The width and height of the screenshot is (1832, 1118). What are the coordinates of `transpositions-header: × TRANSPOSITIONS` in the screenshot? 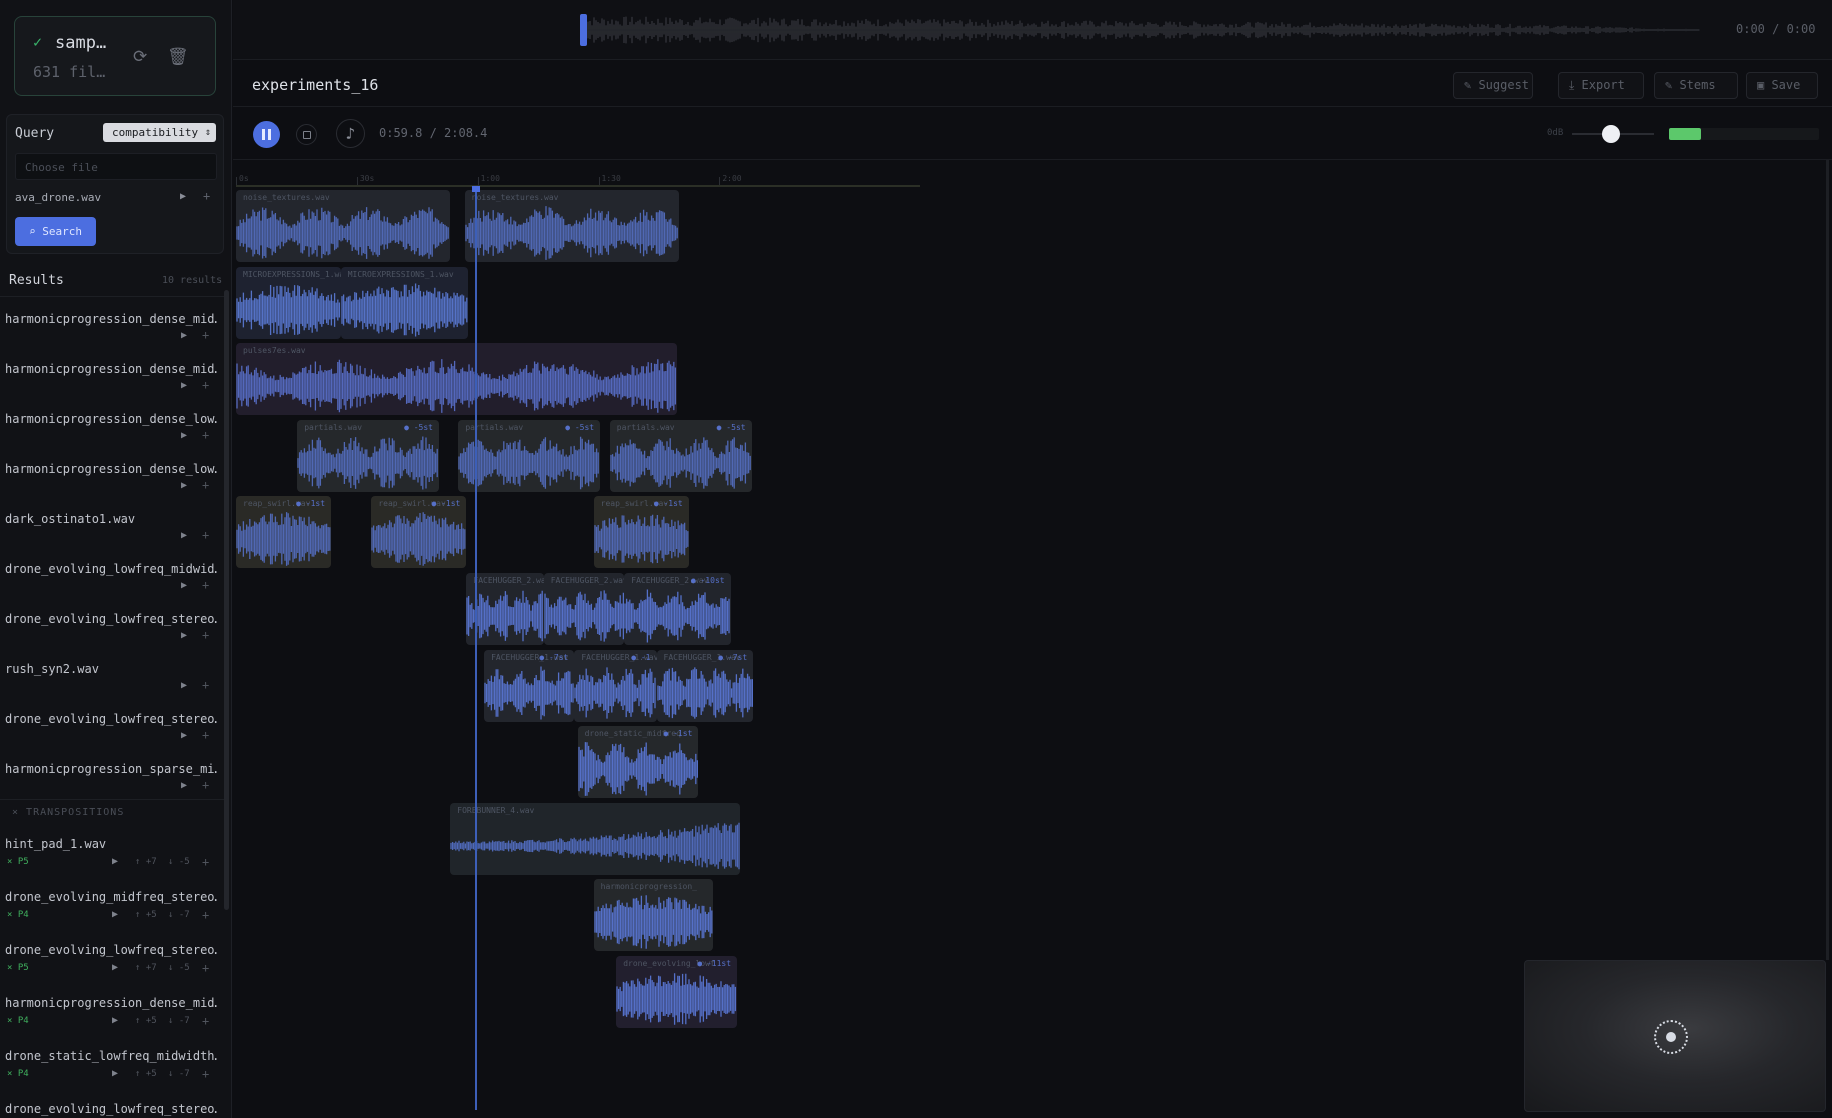 It's located at (68, 812).